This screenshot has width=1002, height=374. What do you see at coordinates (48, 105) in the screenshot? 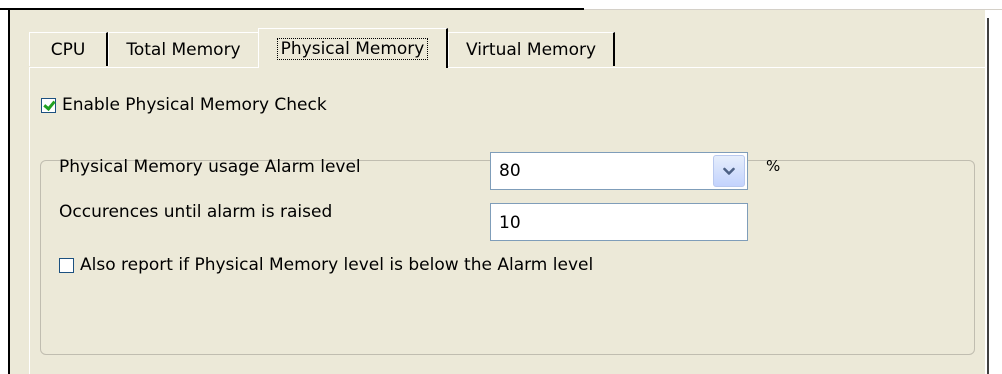
I see `enable-physical-memory-checkbox` at bounding box center [48, 105].